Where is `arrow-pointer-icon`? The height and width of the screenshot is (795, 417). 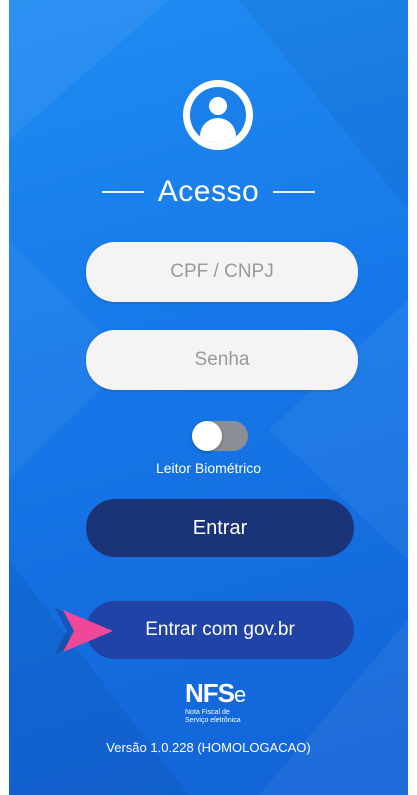 arrow-pointer-icon is located at coordinates (84, 631).